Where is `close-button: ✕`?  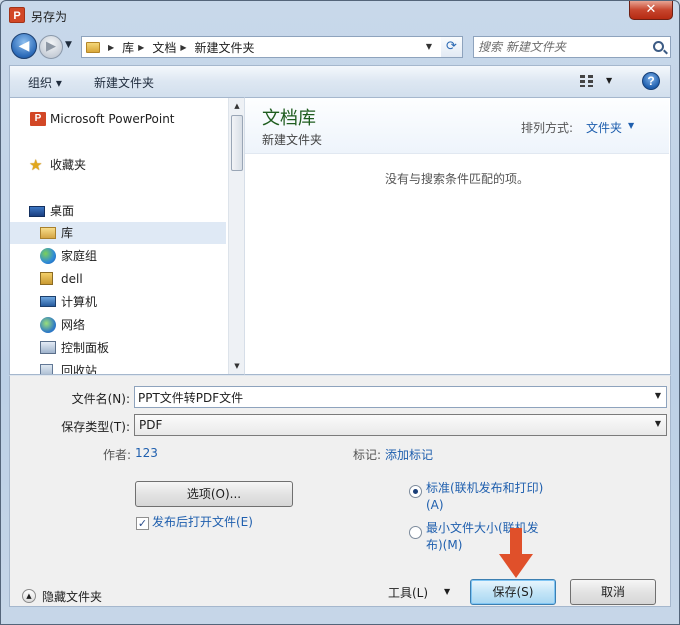
close-button: ✕ is located at coordinates (651, 10).